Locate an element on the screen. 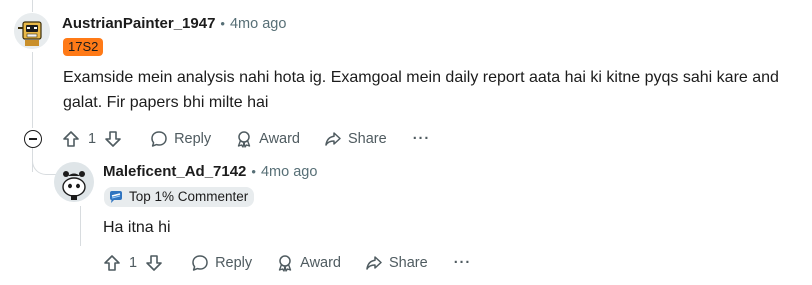 The image size is (812, 285). user-flair: Top 1% Commenter is located at coordinates (179, 197).